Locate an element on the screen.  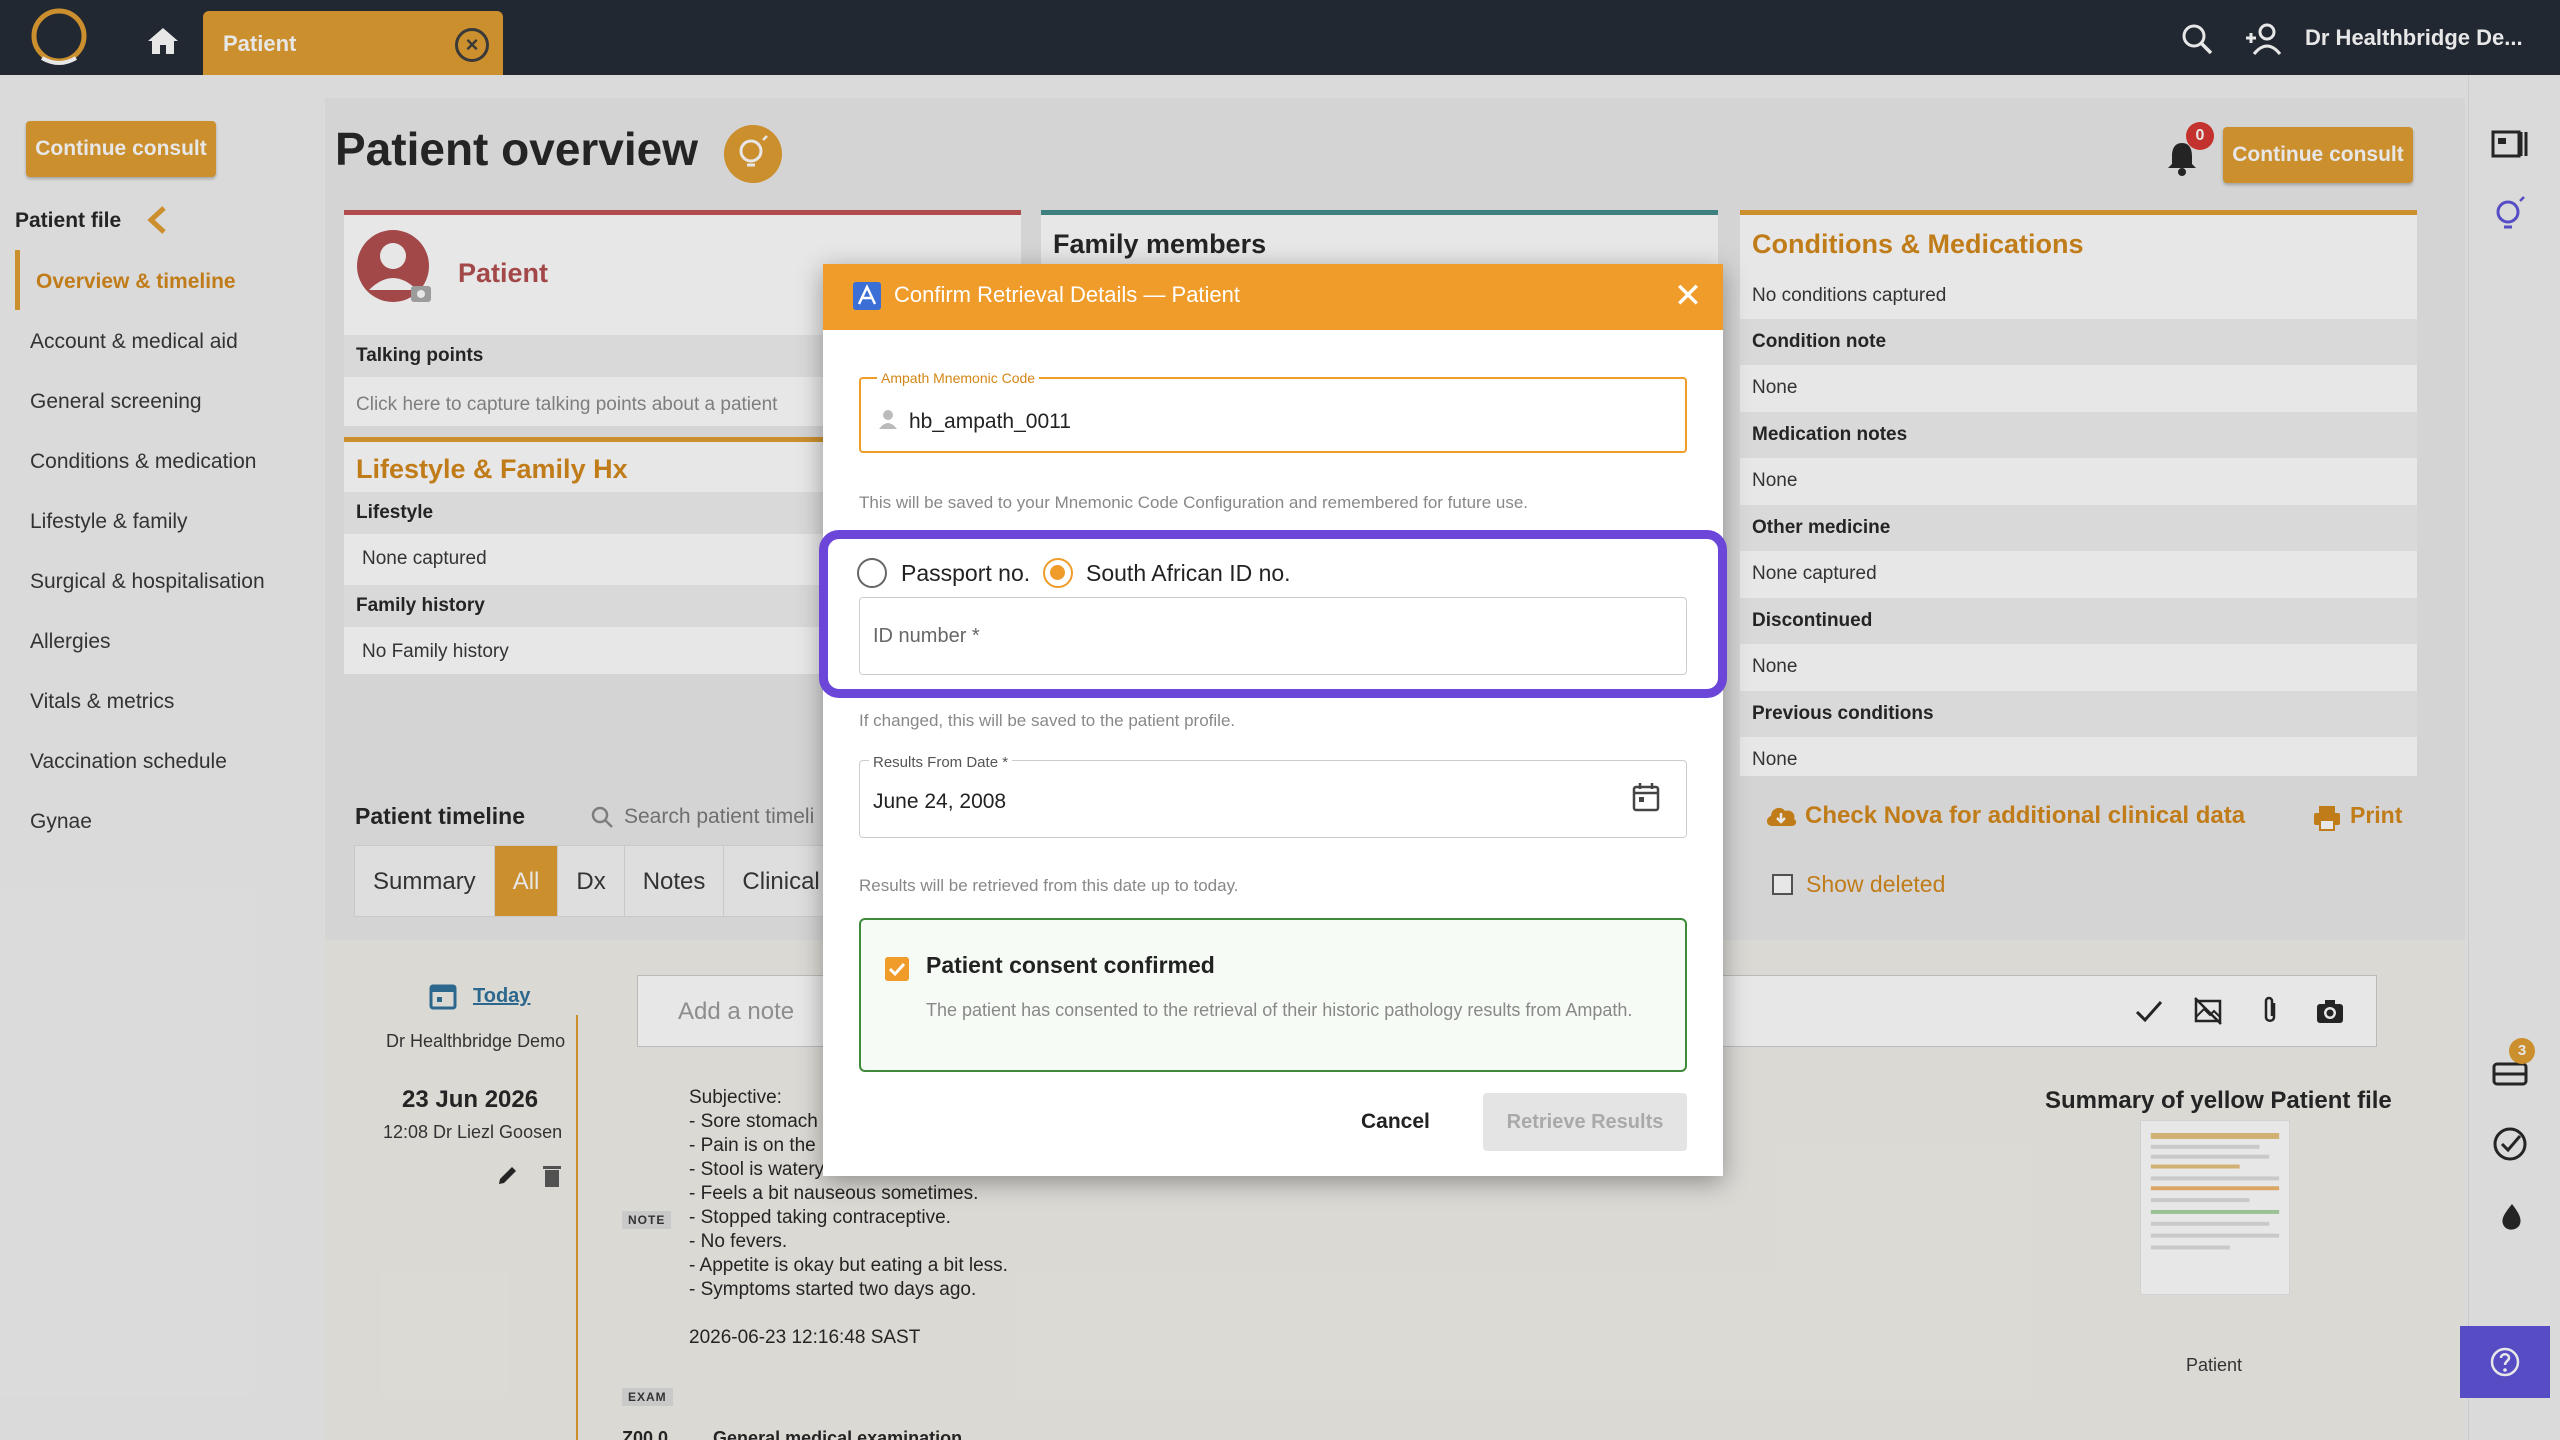
sa-id-radio-label: South African ID no. is located at coordinates (1188, 573).